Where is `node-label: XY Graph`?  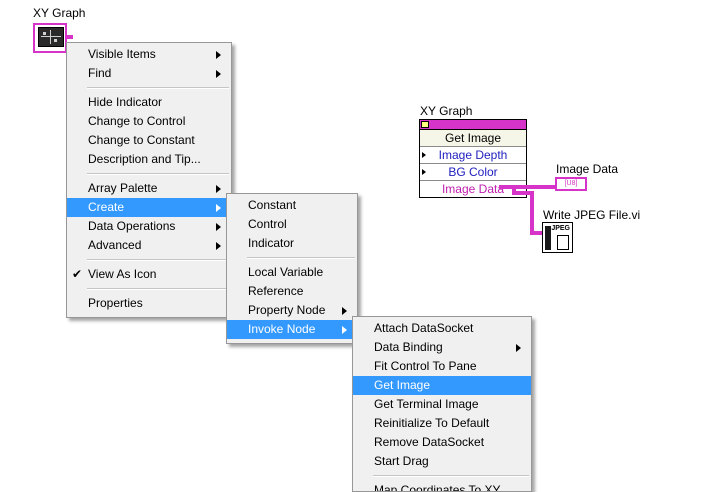
node-label: XY Graph is located at coordinates (446, 111).